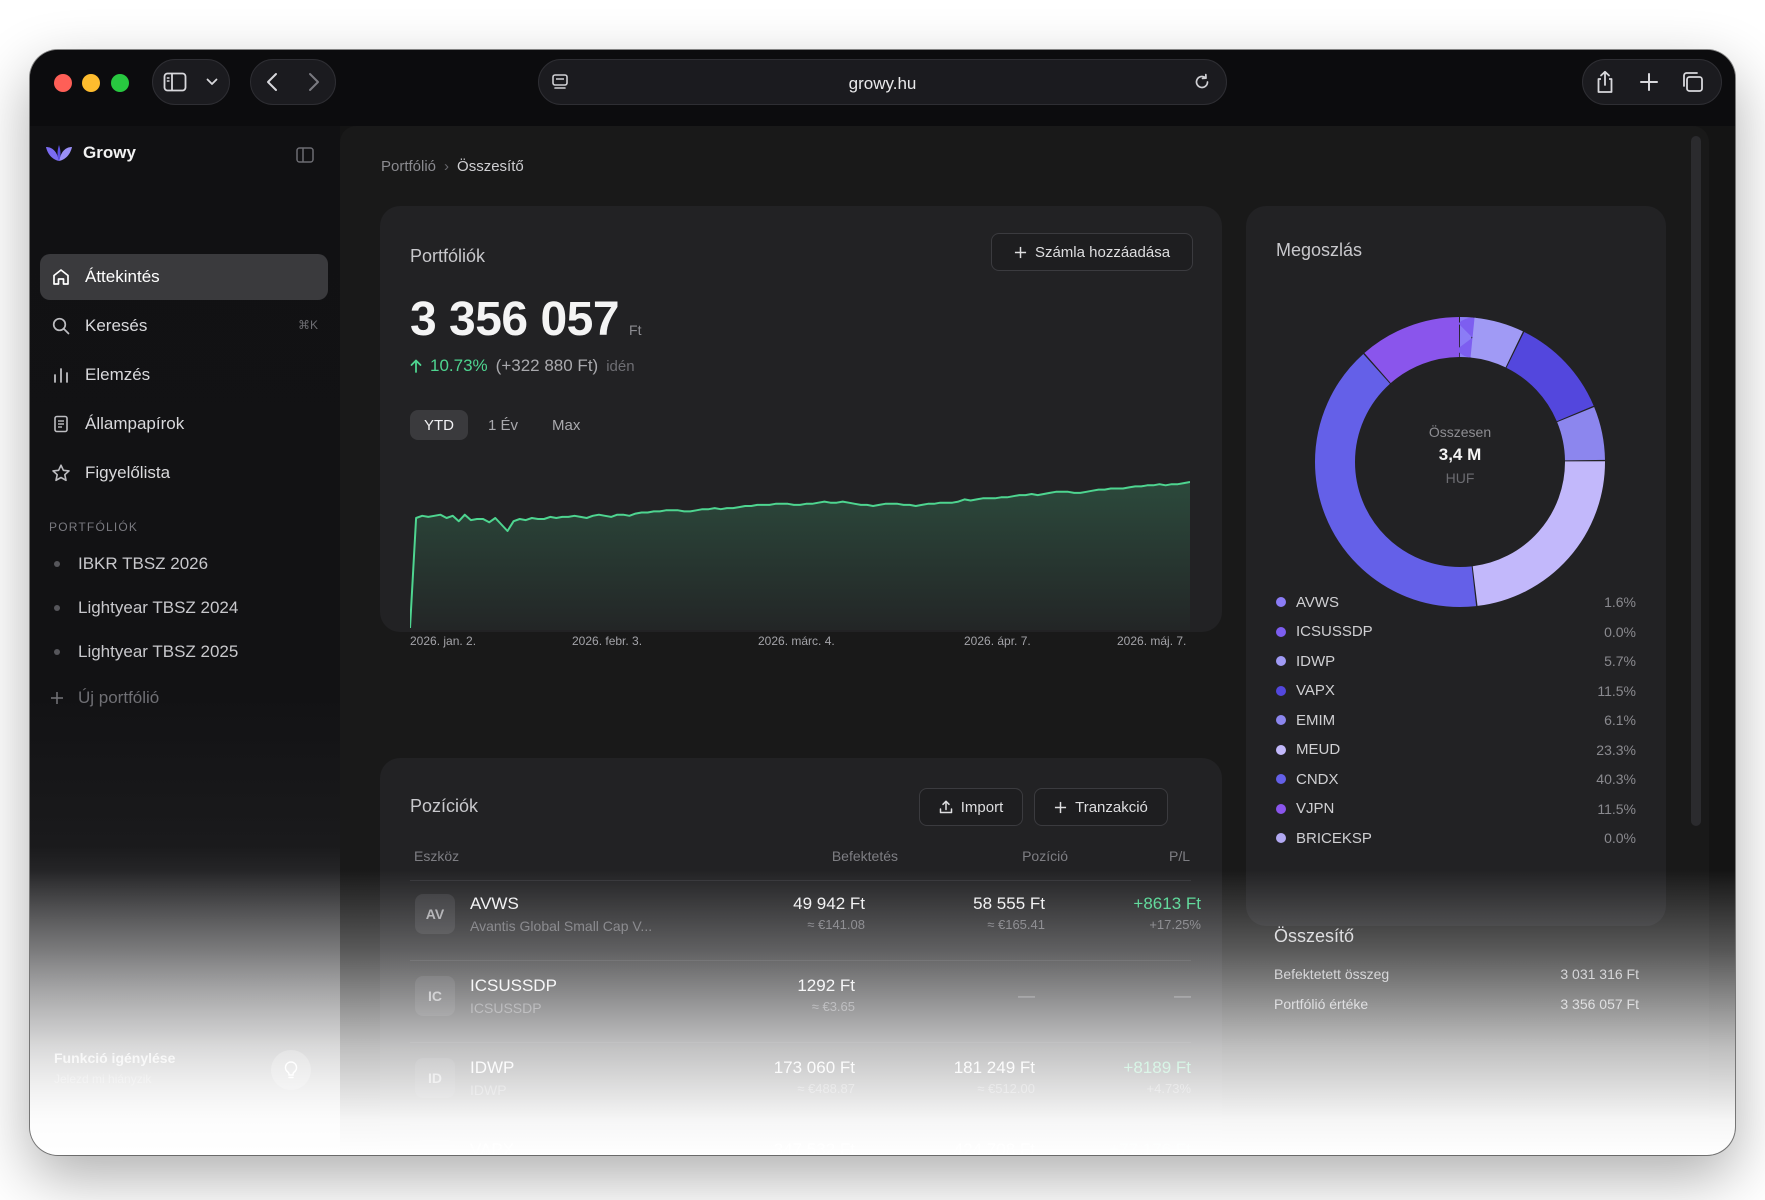  I want to click on feature-request-button, so click(291, 1070).